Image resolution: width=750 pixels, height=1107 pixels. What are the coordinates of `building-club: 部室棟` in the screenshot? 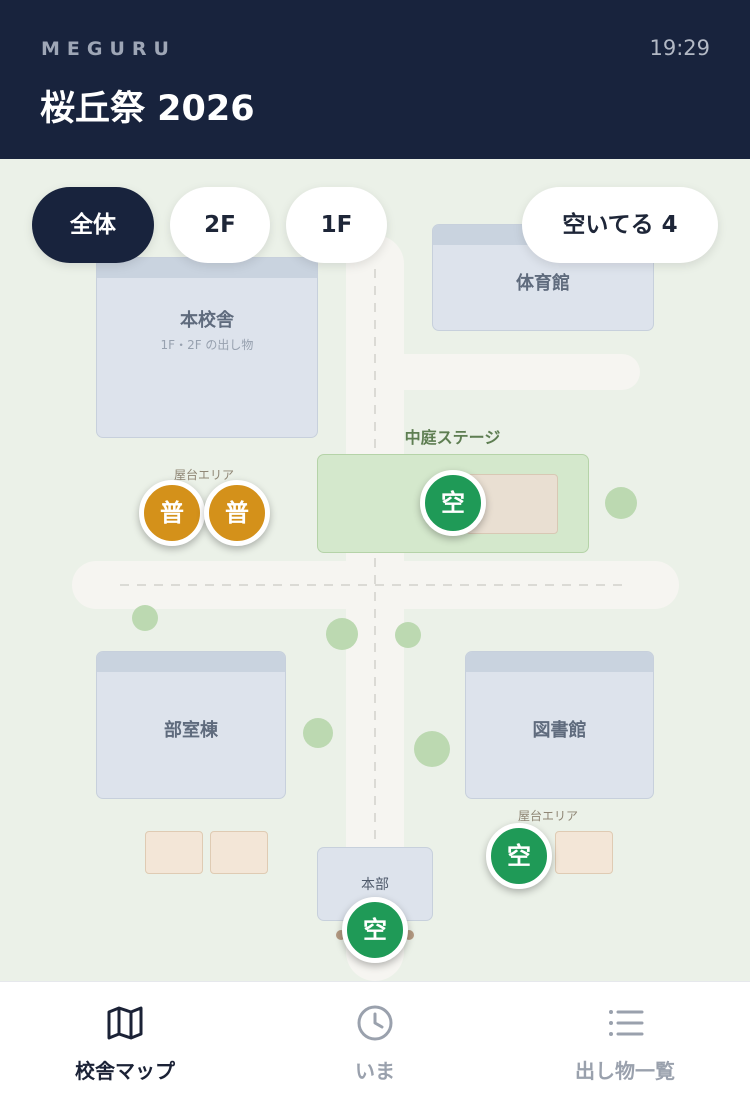 It's located at (191, 725).